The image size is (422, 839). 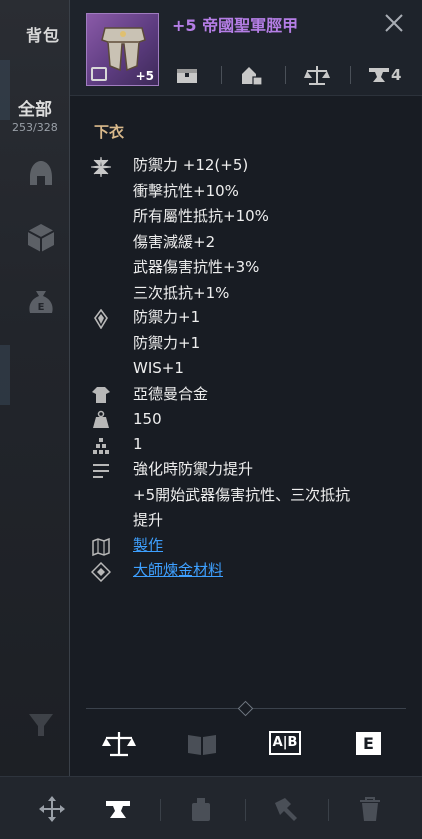 I want to click on trade-scale-icon, so click(x=317, y=75).